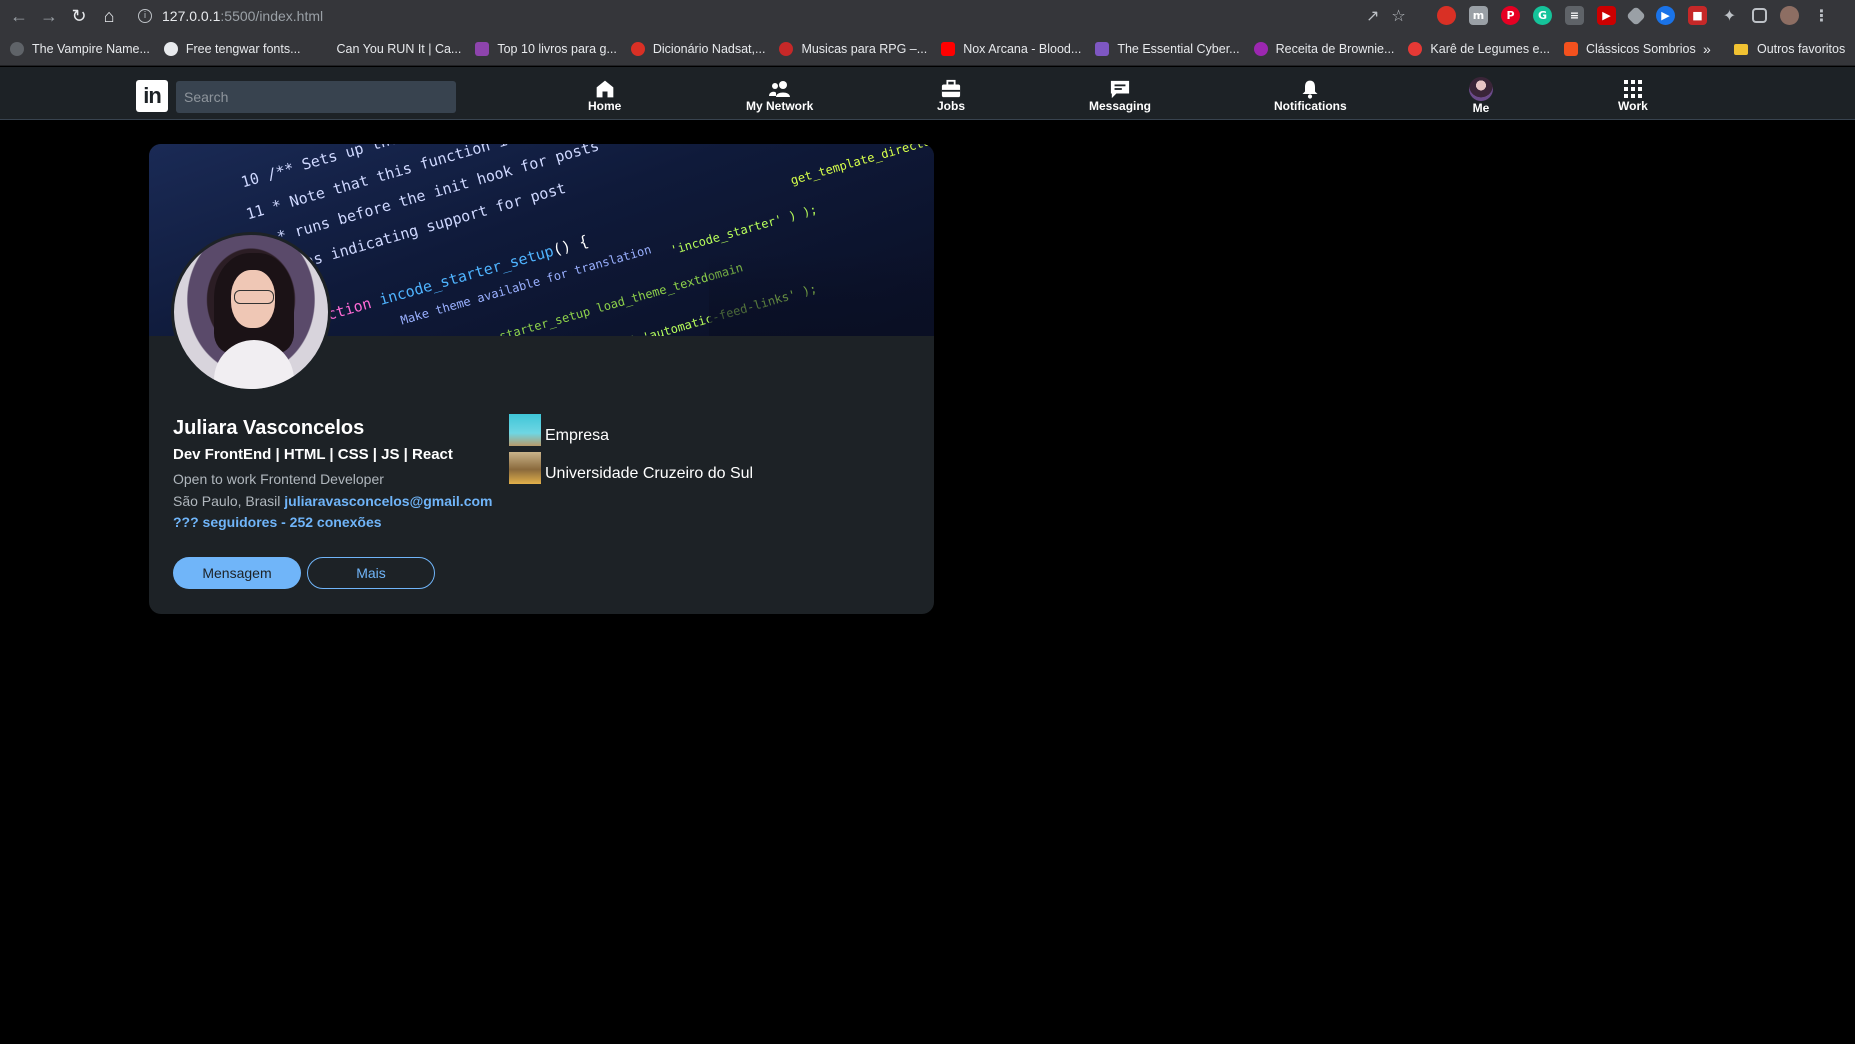  What do you see at coordinates (1478, 15) in the screenshot?
I see `extension-icon: m` at bounding box center [1478, 15].